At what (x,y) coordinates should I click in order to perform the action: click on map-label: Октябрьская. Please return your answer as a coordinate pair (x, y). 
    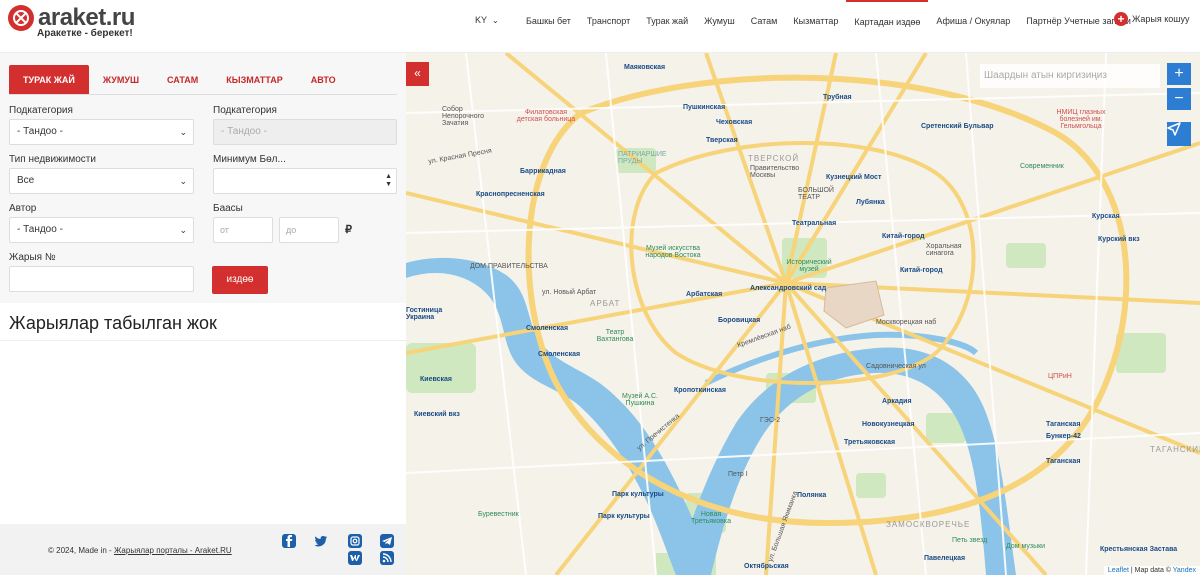
    Looking at the image, I should click on (766, 566).